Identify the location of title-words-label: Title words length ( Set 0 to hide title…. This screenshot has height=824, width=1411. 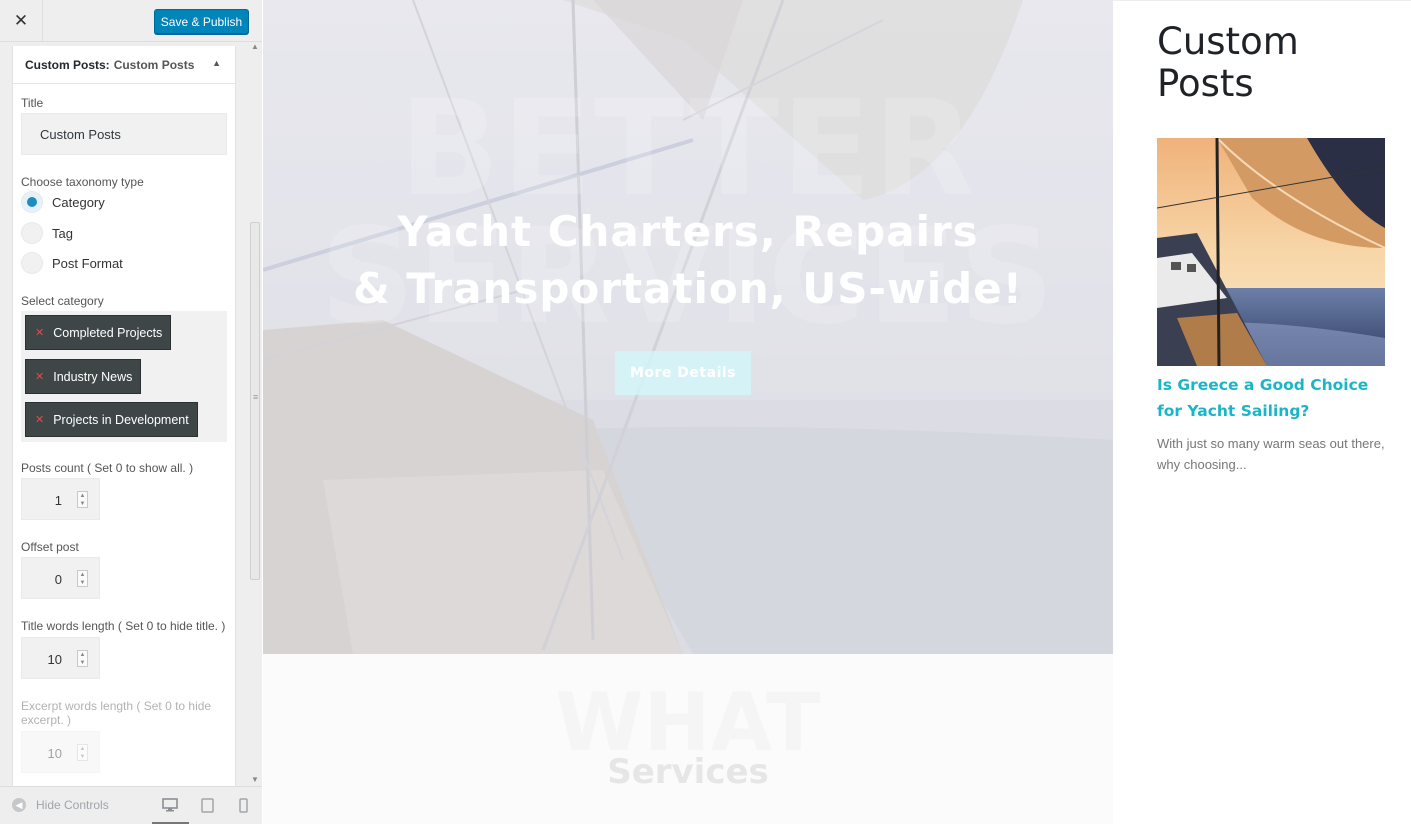
(123, 626).